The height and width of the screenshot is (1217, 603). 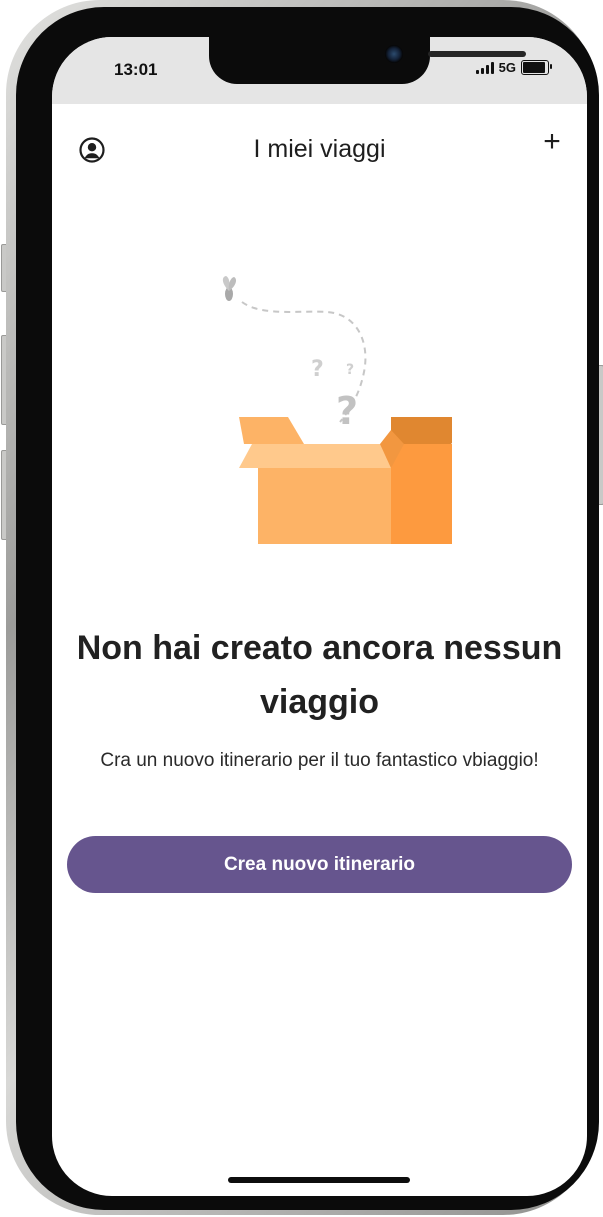 I want to click on create-itinerary-button: Crea nuovo itinerario, so click(x=319, y=864).